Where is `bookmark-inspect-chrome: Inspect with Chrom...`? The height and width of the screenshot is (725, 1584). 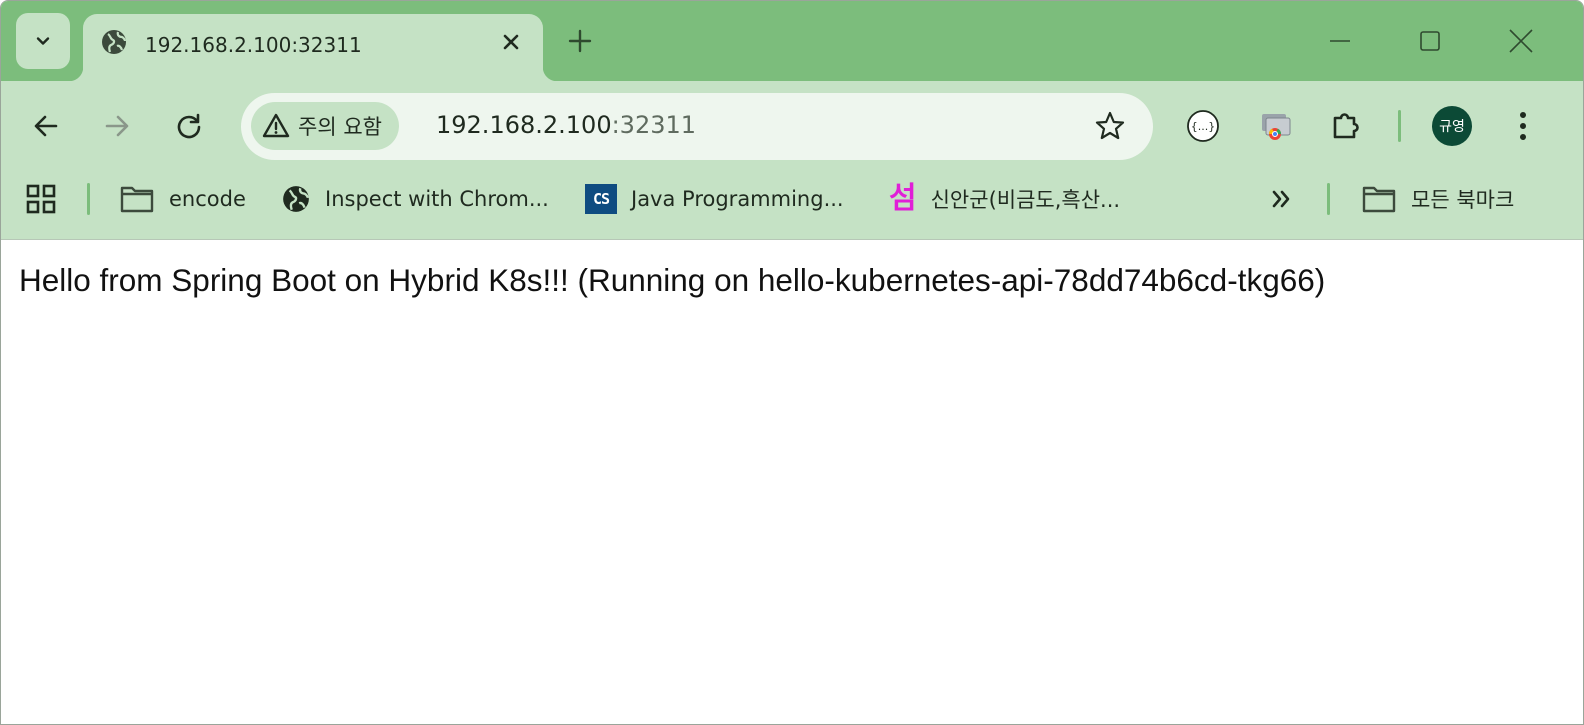
bookmark-inspect-chrome: Inspect with Chrom... is located at coordinates (415, 199).